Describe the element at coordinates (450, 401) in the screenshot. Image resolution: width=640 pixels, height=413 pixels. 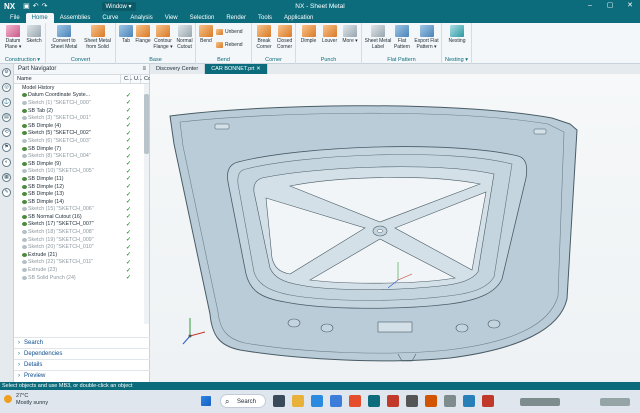
I see `app-icon-grey` at that location.